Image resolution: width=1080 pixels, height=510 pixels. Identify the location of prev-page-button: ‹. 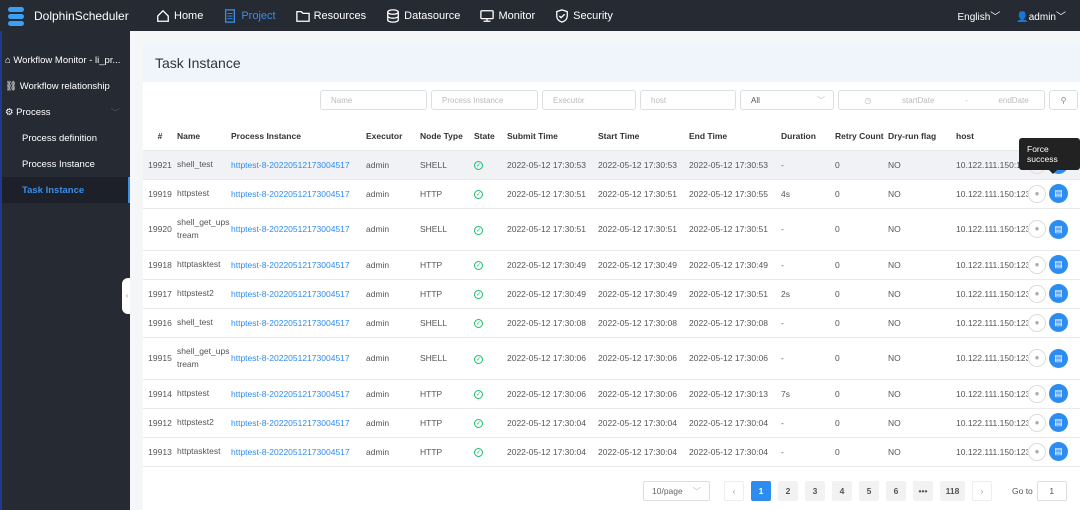
(734, 491).